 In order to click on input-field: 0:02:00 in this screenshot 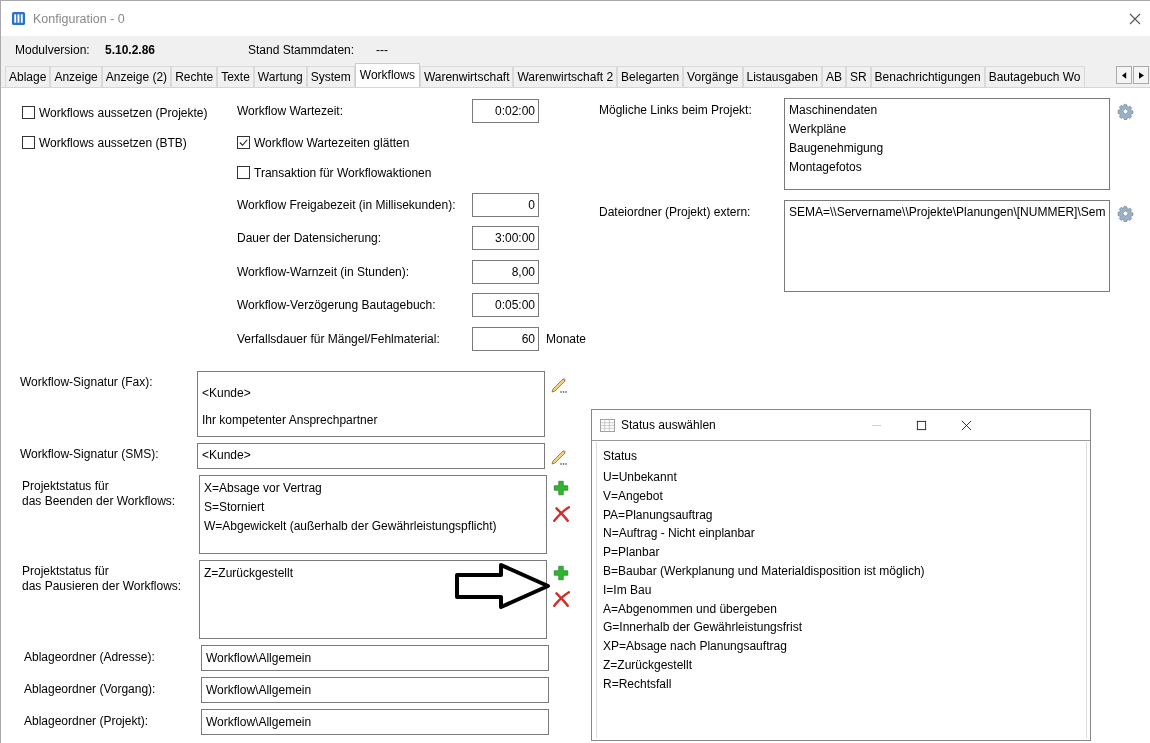, I will do `click(505, 111)`.